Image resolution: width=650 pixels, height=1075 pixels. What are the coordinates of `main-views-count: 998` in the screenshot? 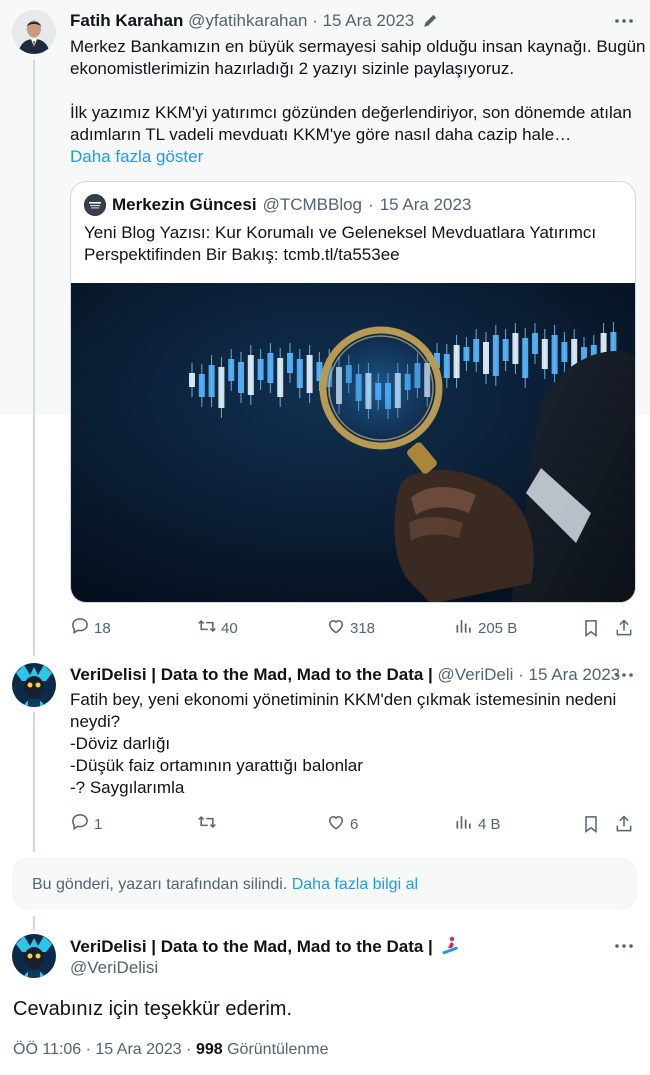 It's located at (209, 1049).